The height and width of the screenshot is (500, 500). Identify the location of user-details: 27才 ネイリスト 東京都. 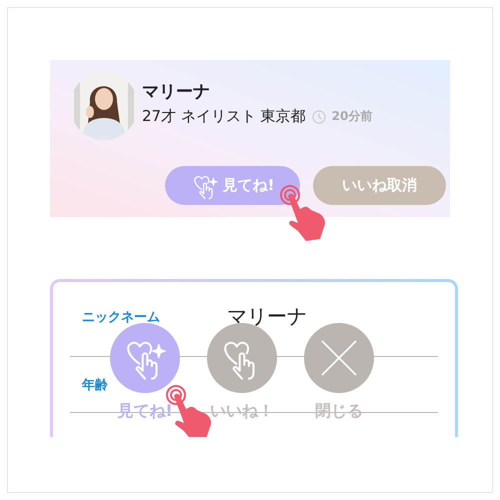
(224, 116).